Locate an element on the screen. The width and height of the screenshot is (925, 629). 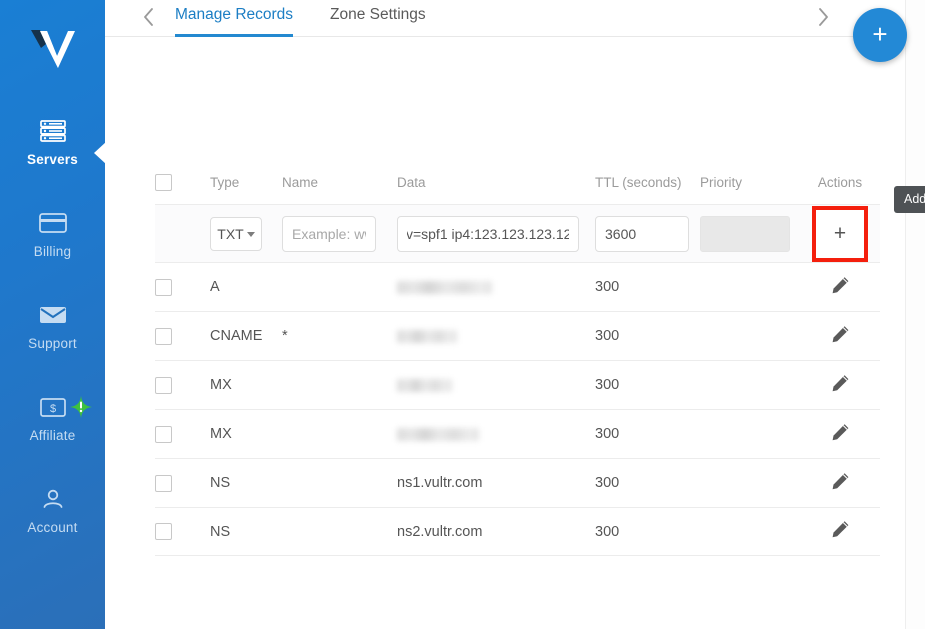
new-record-data-cell is located at coordinates (496, 233).